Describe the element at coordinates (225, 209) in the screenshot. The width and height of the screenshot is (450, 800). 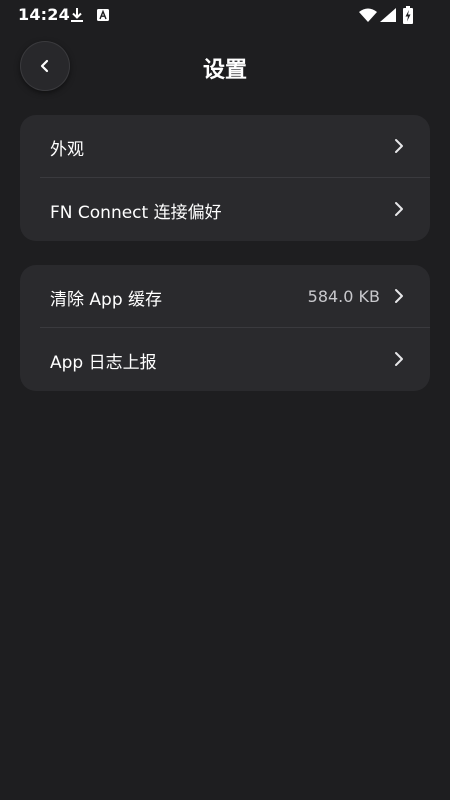
I see `fn-connect-preferences-row: FN Connect 连接偏好` at that location.